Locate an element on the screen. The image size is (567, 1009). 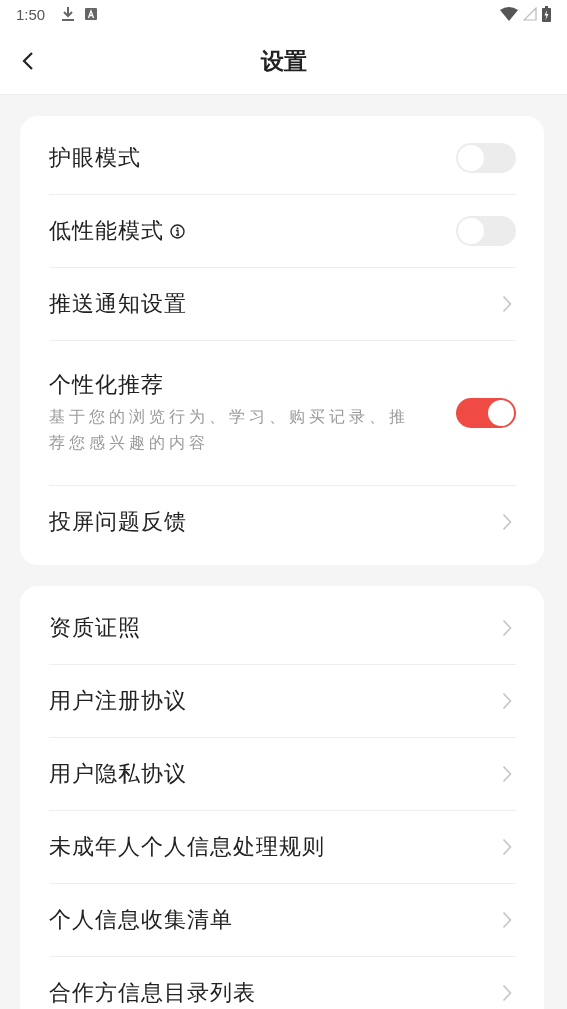
setting-label: 个性化推荐 is located at coordinates (106, 385).